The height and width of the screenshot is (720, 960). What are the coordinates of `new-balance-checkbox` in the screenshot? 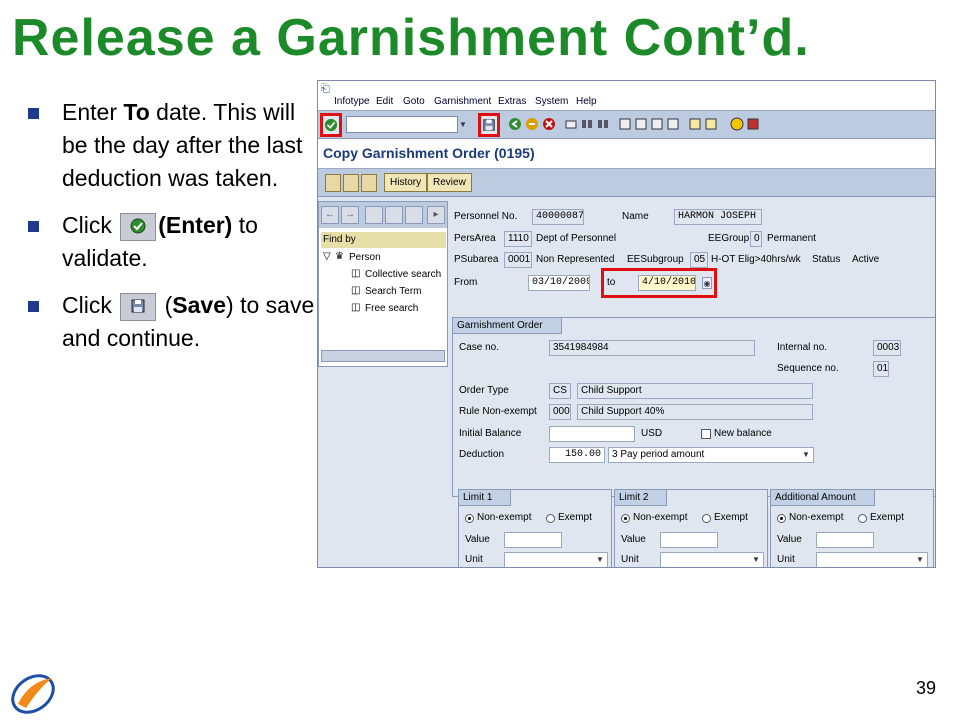 It's located at (706, 434).